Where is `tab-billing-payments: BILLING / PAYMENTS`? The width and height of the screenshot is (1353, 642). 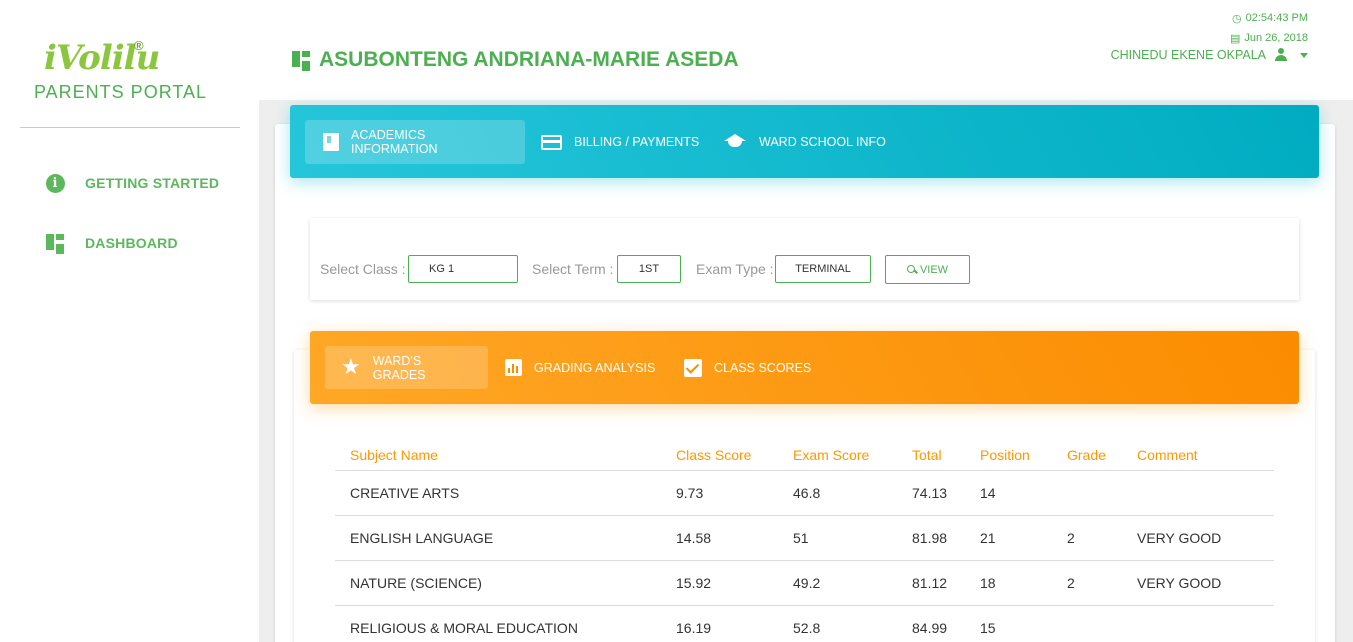 tab-billing-payments: BILLING / PAYMENTS is located at coordinates (618, 142).